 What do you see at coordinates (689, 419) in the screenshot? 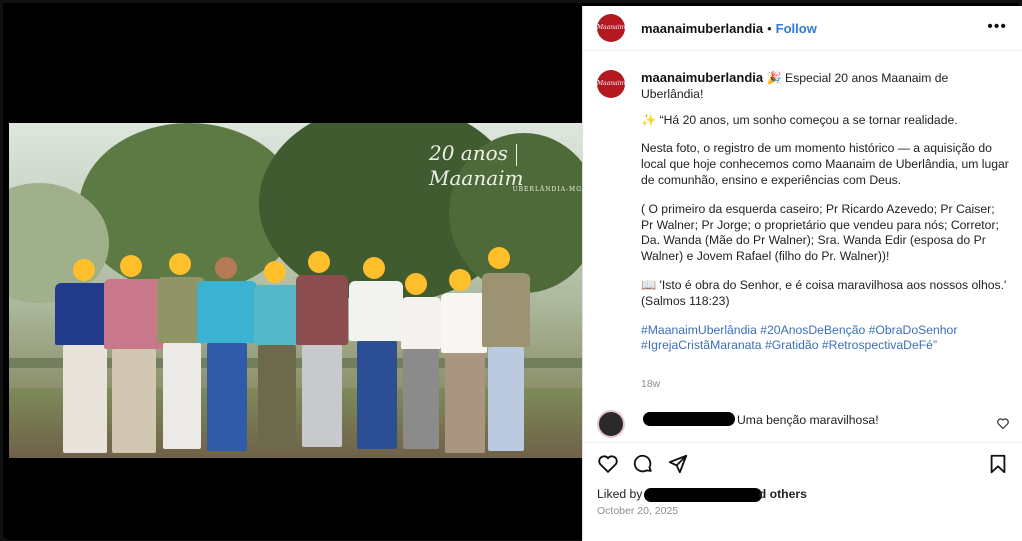
I see `redacted-username` at bounding box center [689, 419].